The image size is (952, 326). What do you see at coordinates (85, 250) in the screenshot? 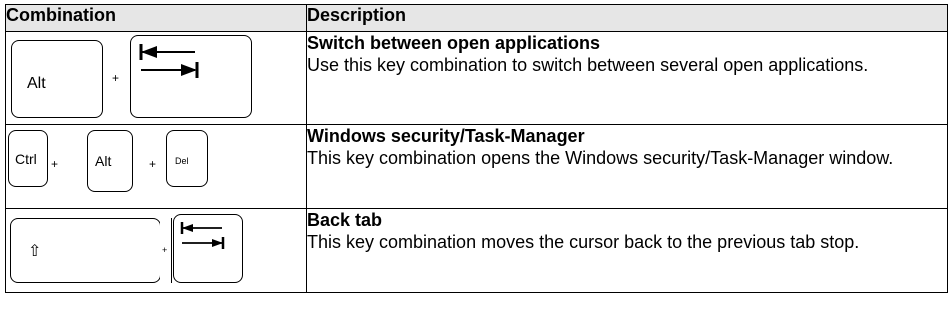
I see `shift-key: ⇧` at bounding box center [85, 250].